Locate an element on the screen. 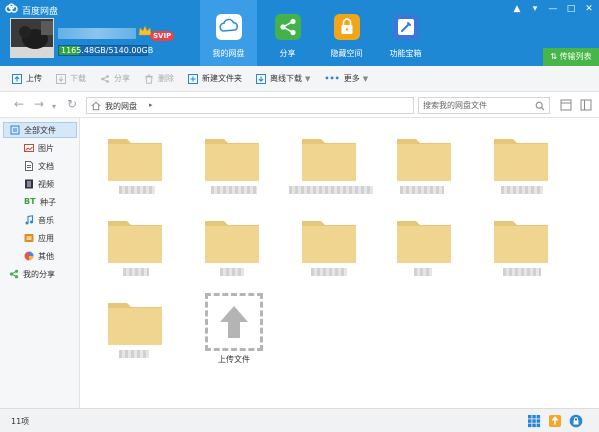 The image size is (599, 432). trash-icon is located at coordinates (149, 79).